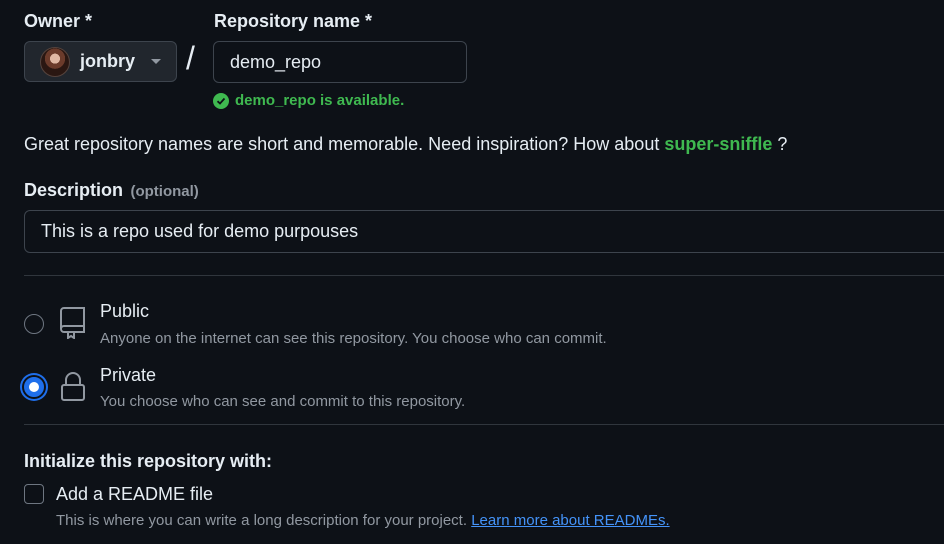  I want to click on avatar, so click(55, 61).